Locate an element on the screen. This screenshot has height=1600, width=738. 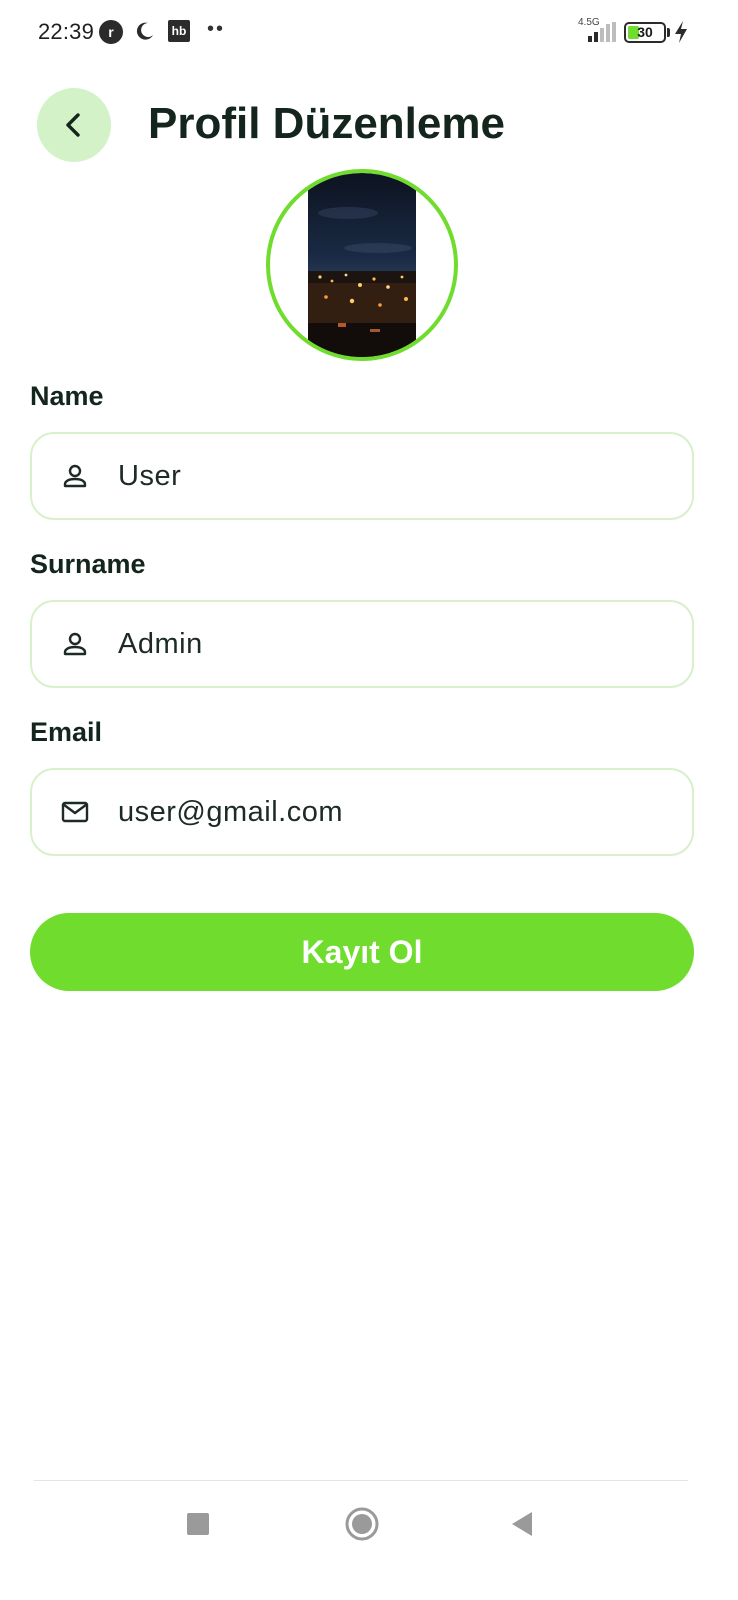
status-bar: 22:39 r hb •• 4.5G 30 is located at coordinates (369, 32).